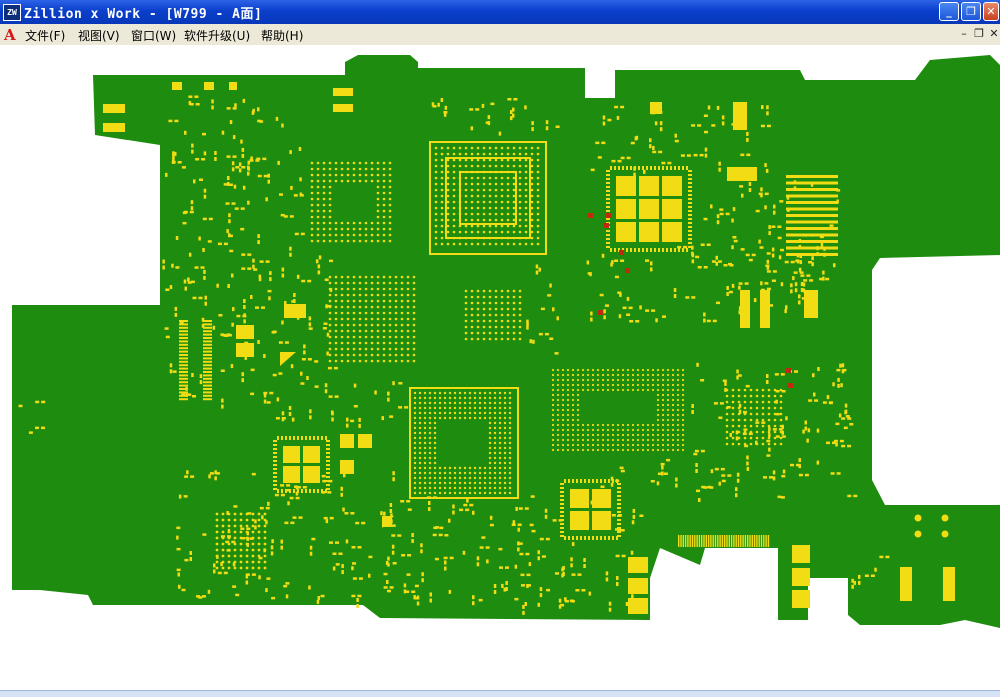 The image size is (1000, 697). Describe the element at coordinates (979, 34) in the screenshot. I see `mdi-restore-button: ❐` at that location.